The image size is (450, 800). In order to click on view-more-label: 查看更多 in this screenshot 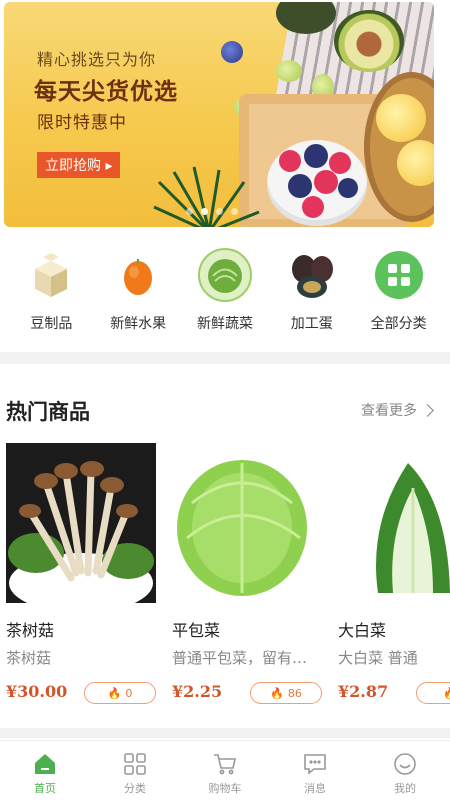, I will do `click(389, 411)`.